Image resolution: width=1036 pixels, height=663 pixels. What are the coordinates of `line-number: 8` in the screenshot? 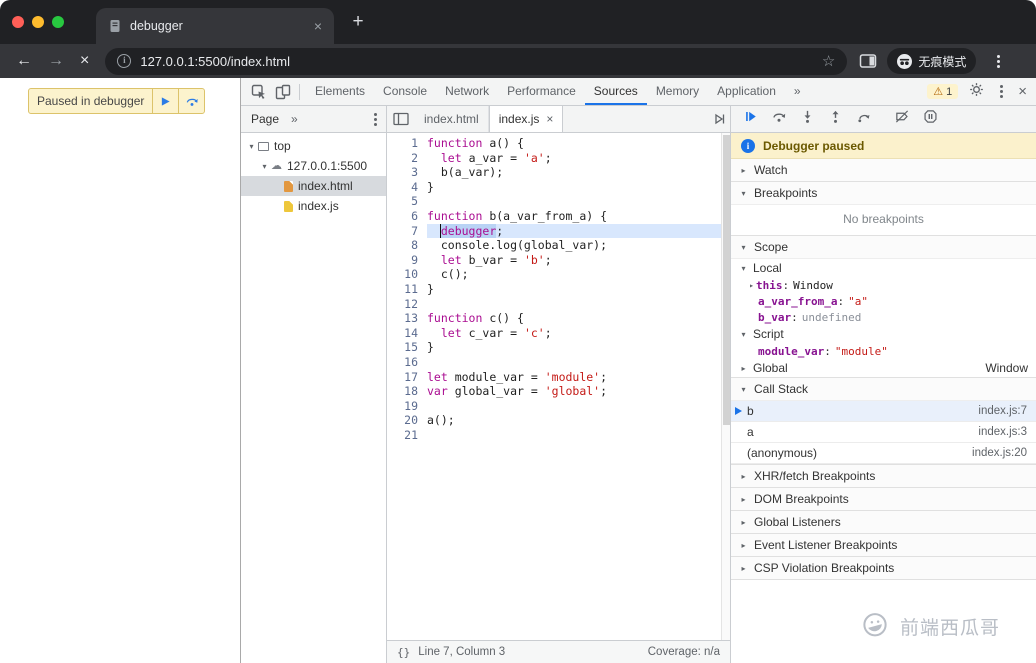 It's located at (407, 245).